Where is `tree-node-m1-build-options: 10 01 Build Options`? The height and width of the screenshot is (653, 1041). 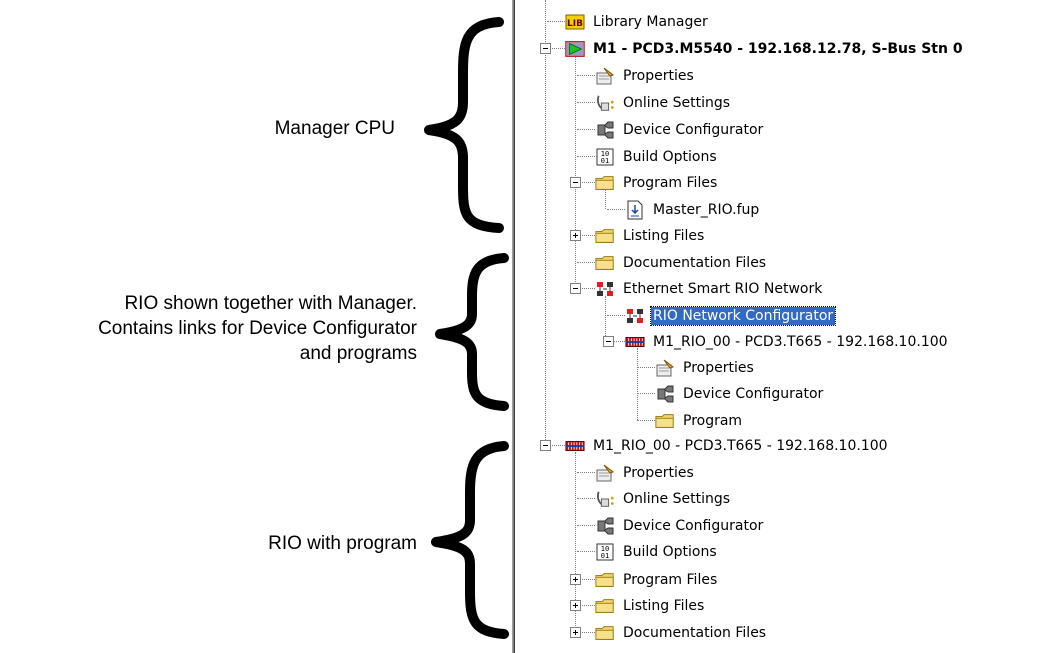
tree-node-m1-build-options: 10 01 Build Options is located at coordinates (657, 156).